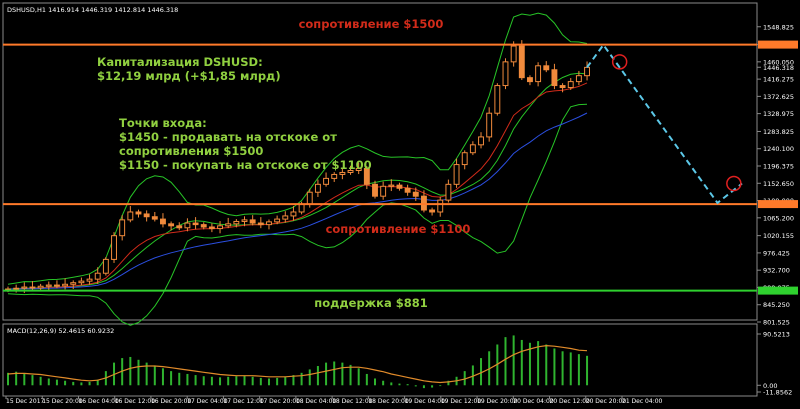  I want to click on time-tick-label: 19 Dec 04:00, so click(425, 401).